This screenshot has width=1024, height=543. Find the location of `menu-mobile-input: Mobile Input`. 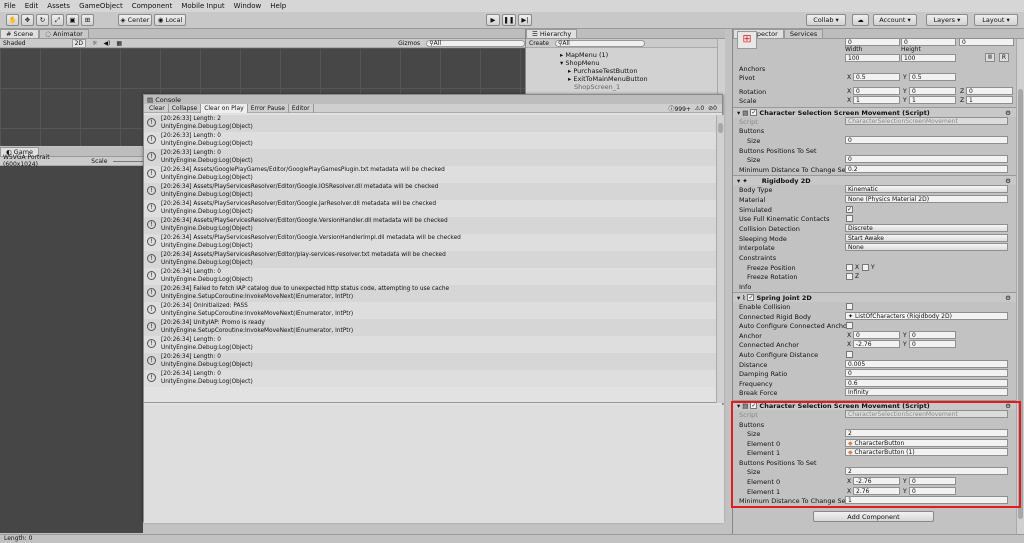

menu-mobile-input: Mobile Input is located at coordinates (202, 6).